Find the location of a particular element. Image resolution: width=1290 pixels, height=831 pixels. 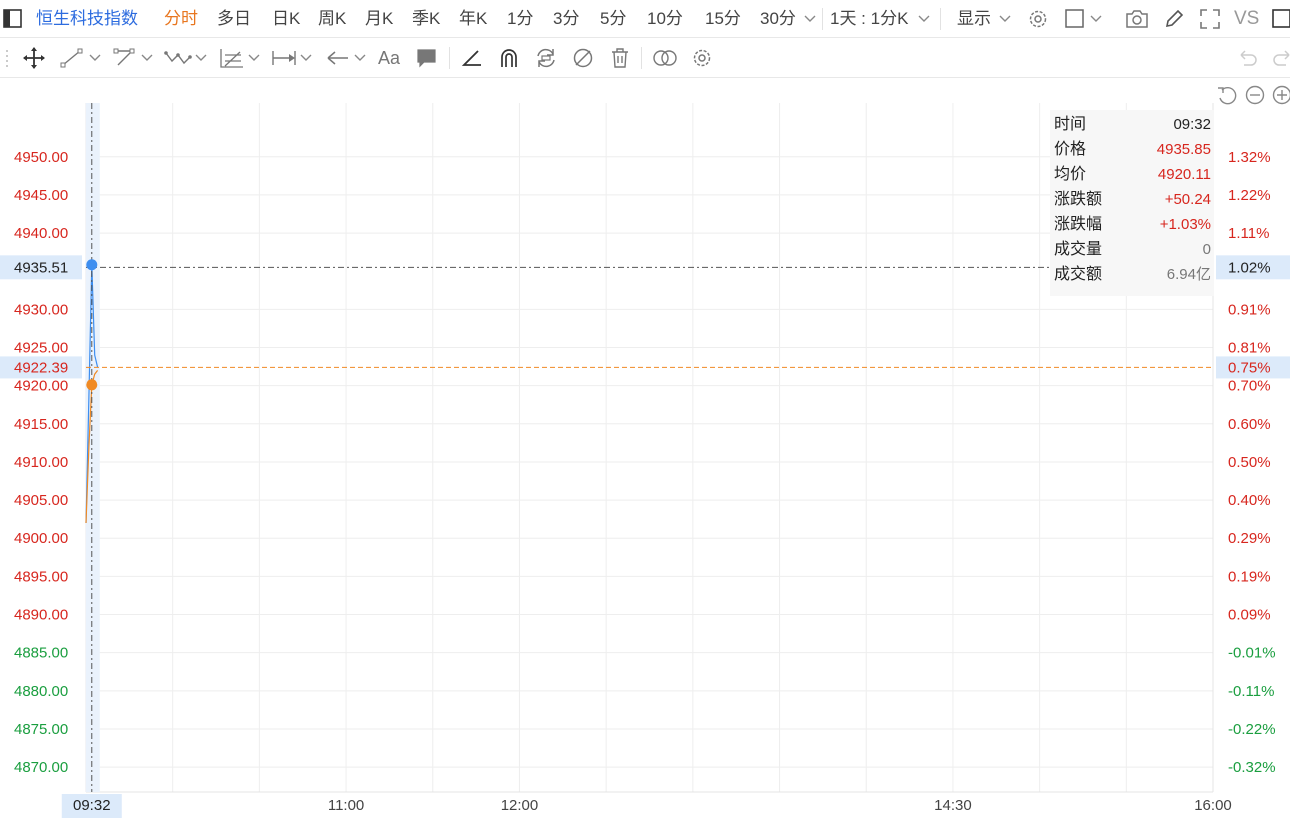

info-key: 时间 is located at coordinates (1070, 124).